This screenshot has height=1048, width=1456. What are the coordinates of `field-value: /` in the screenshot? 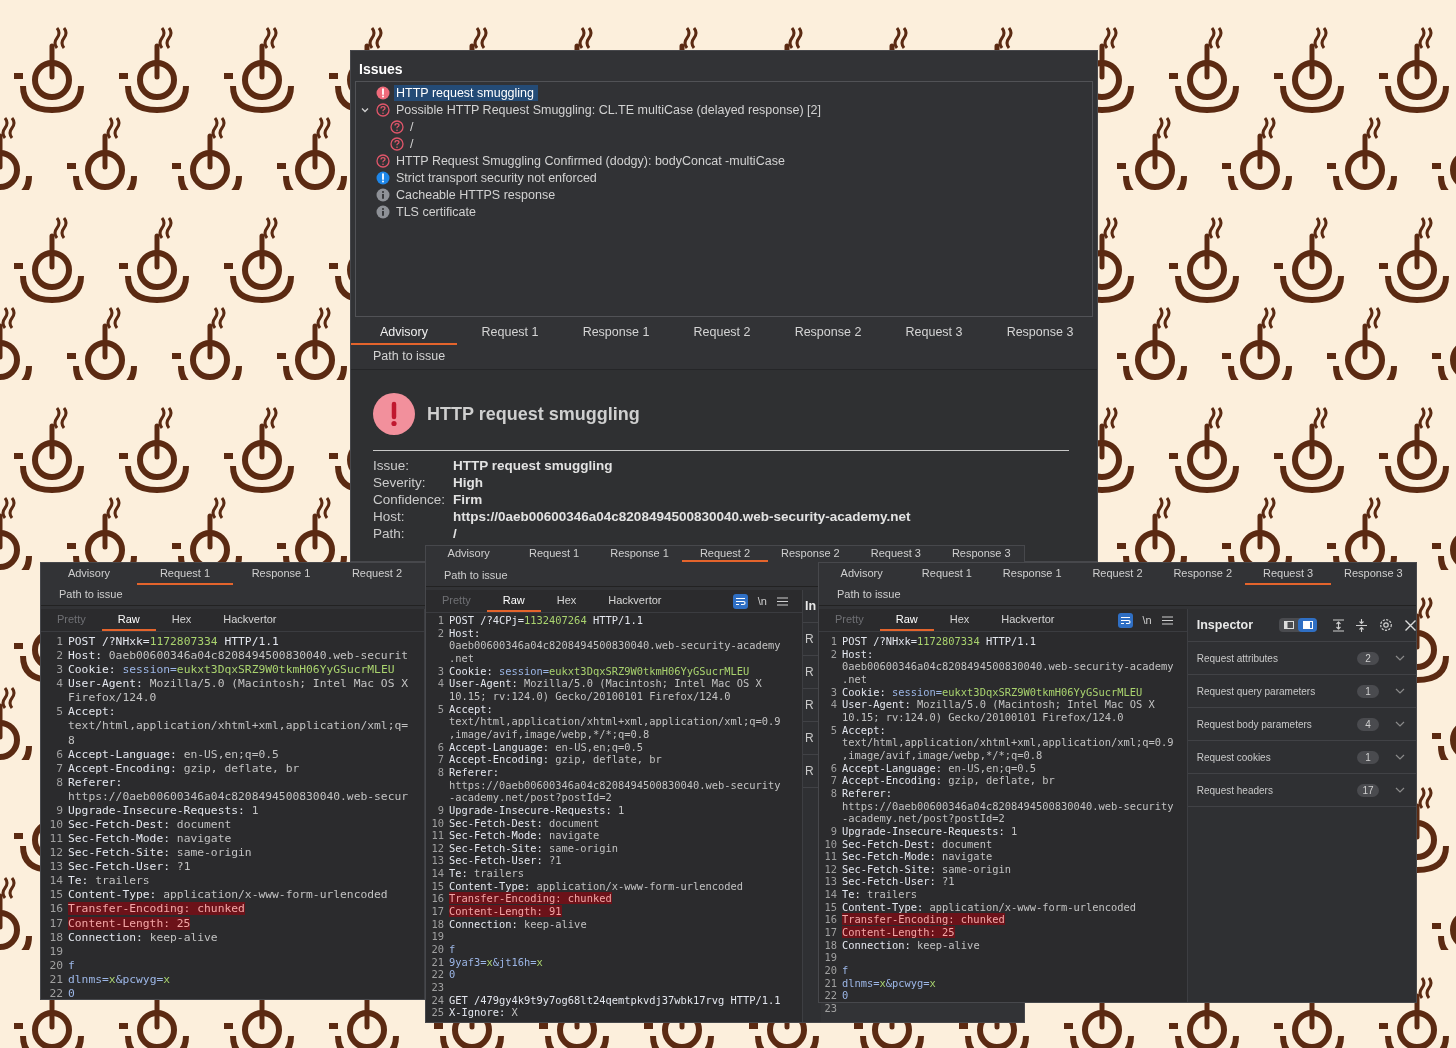 It's located at (455, 533).